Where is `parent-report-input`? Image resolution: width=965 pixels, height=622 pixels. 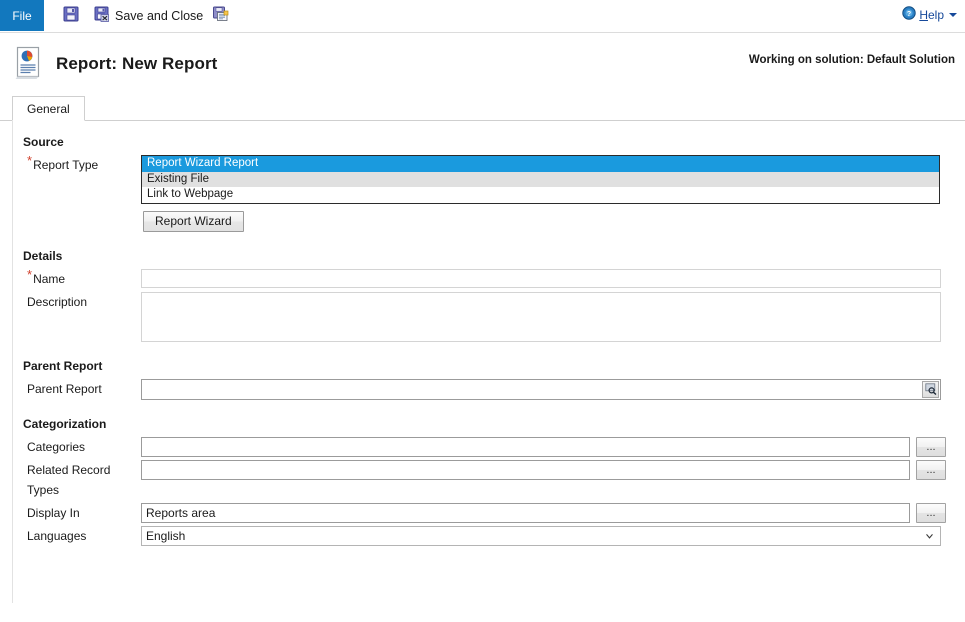
parent-report-input is located at coordinates (541, 389).